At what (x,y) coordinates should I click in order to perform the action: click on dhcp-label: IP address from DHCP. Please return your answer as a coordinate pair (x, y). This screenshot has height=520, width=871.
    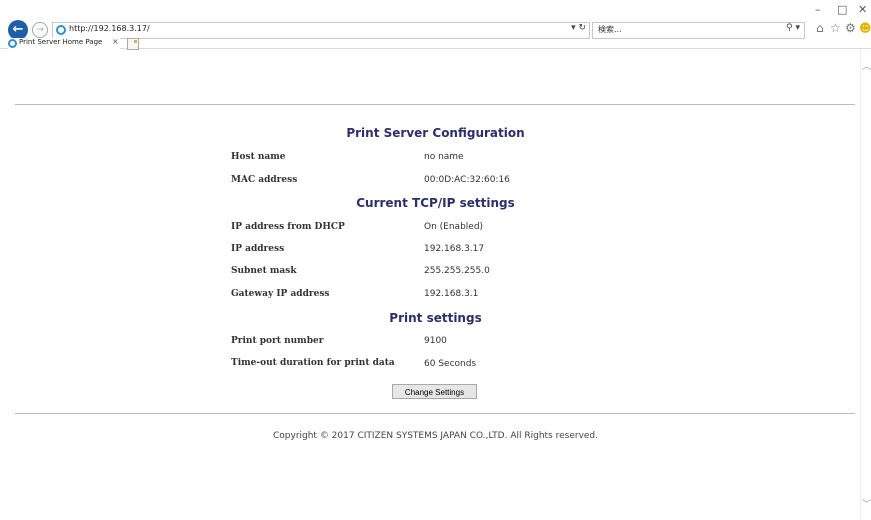
    Looking at the image, I should click on (288, 227).